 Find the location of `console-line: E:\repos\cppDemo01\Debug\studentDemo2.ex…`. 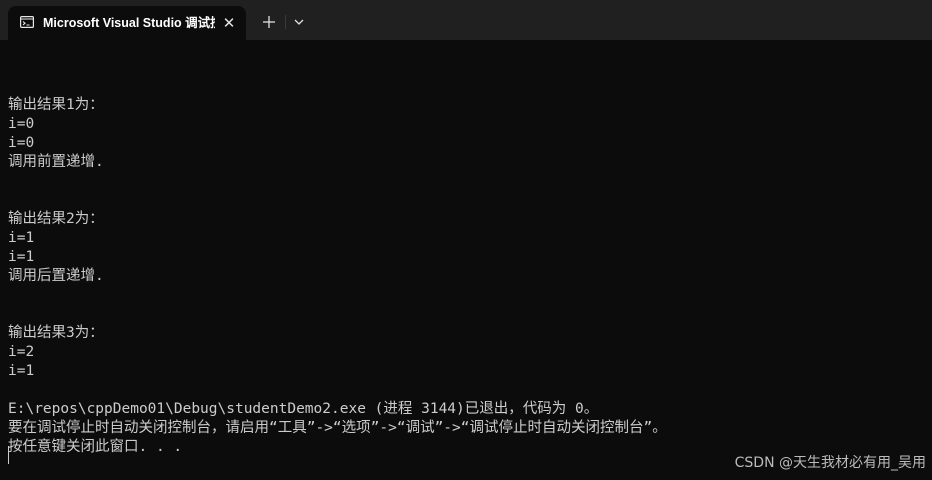

console-line: E:\repos\cppDemo01\Debug\studentDemo2.ex… is located at coordinates (303, 409).